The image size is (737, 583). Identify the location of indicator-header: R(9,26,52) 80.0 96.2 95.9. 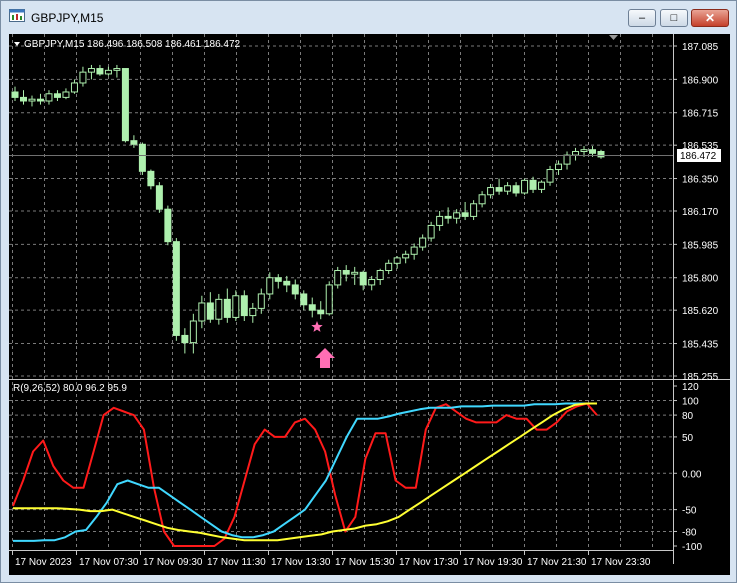
(70, 388).